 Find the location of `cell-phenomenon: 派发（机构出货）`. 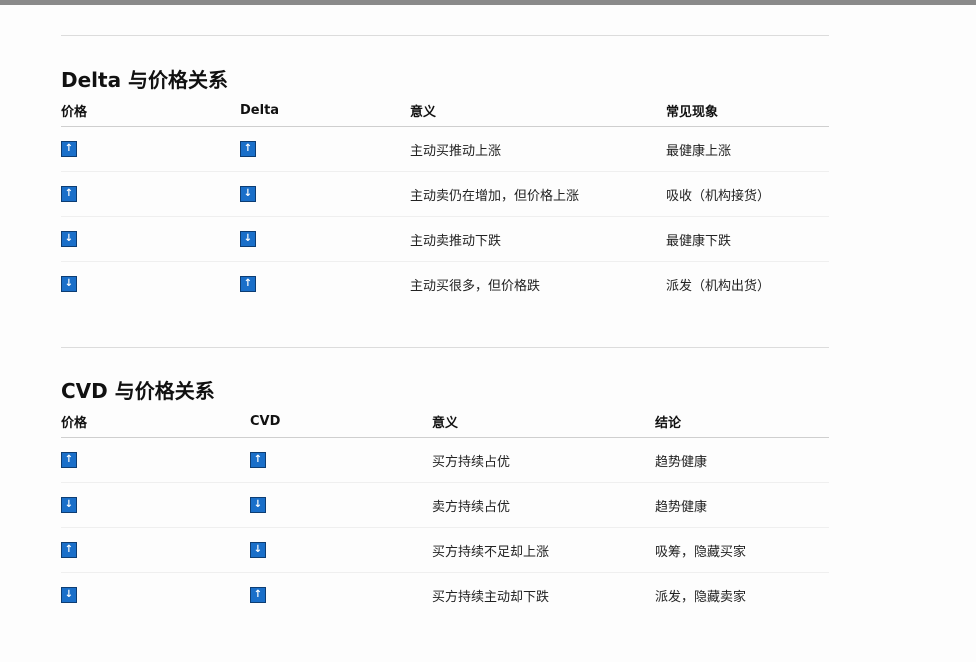

cell-phenomenon: 派发（机构出货） is located at coordinates (718, 286).